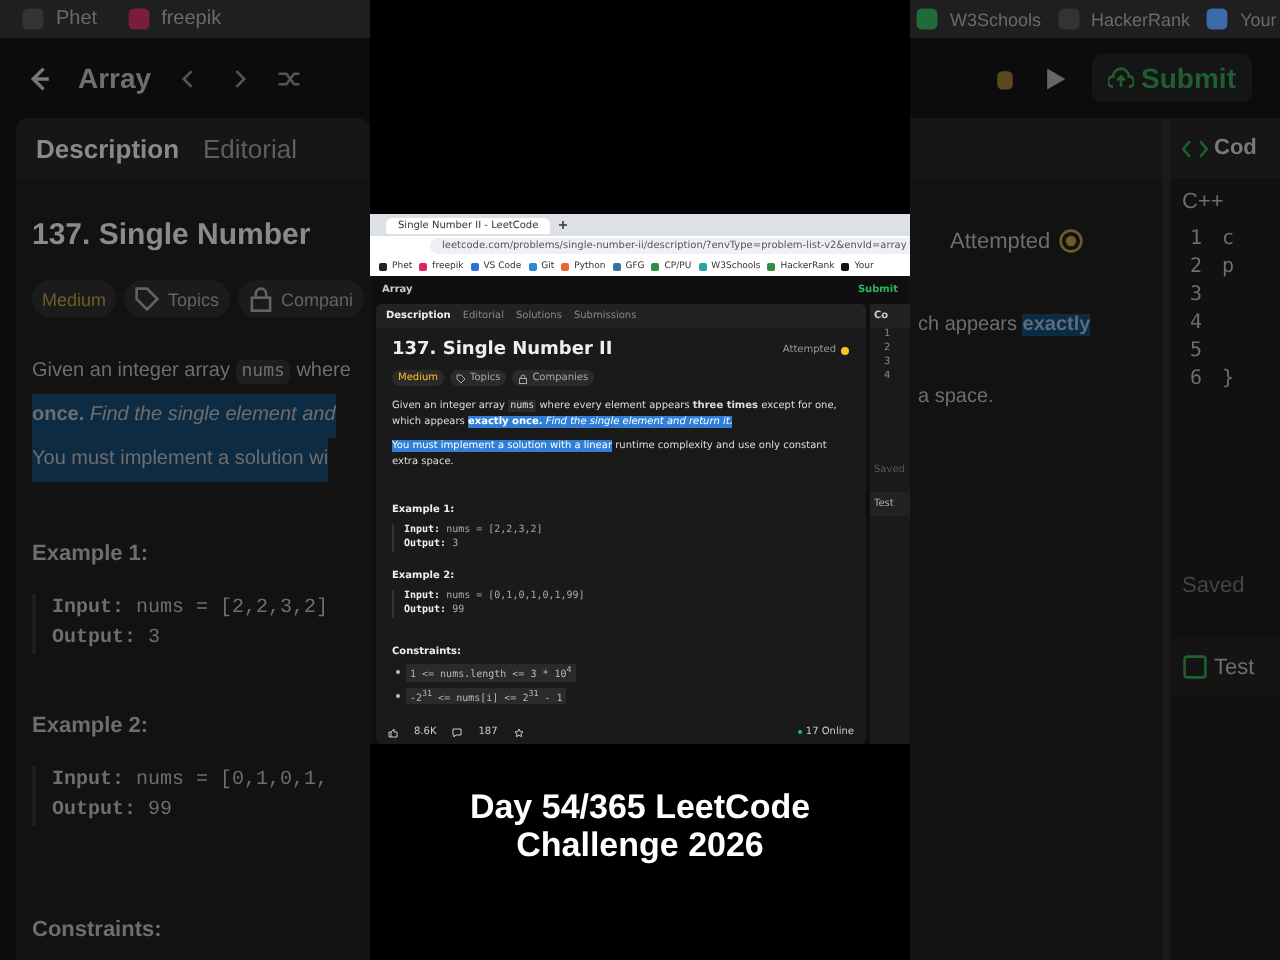 The image size is (1280, 960). Describe the element at coordinates (112, 812) in the screenshot. I see `example-output-text: Output: 99` at that location.